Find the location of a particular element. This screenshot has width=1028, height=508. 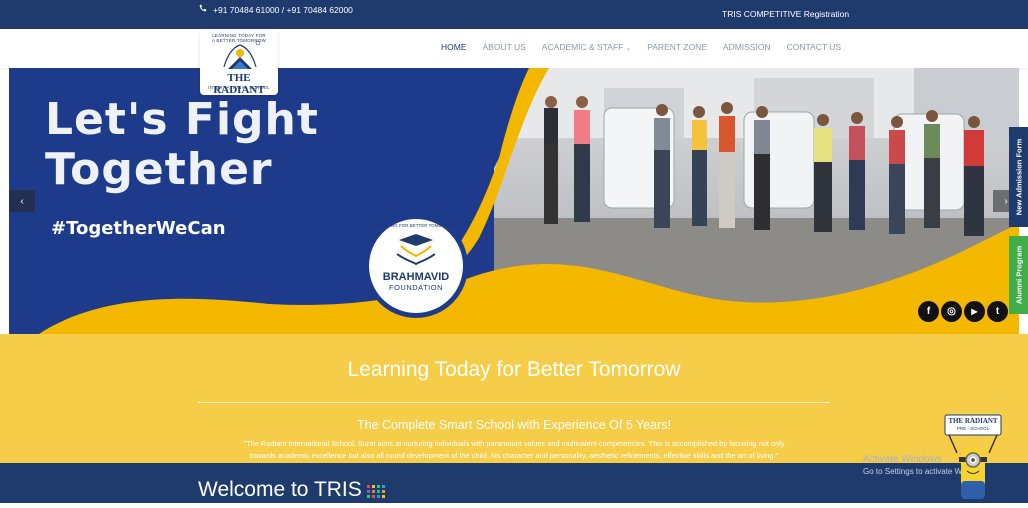

new-admission-tab: New Admission Form is located at coordinates (1018, 177).